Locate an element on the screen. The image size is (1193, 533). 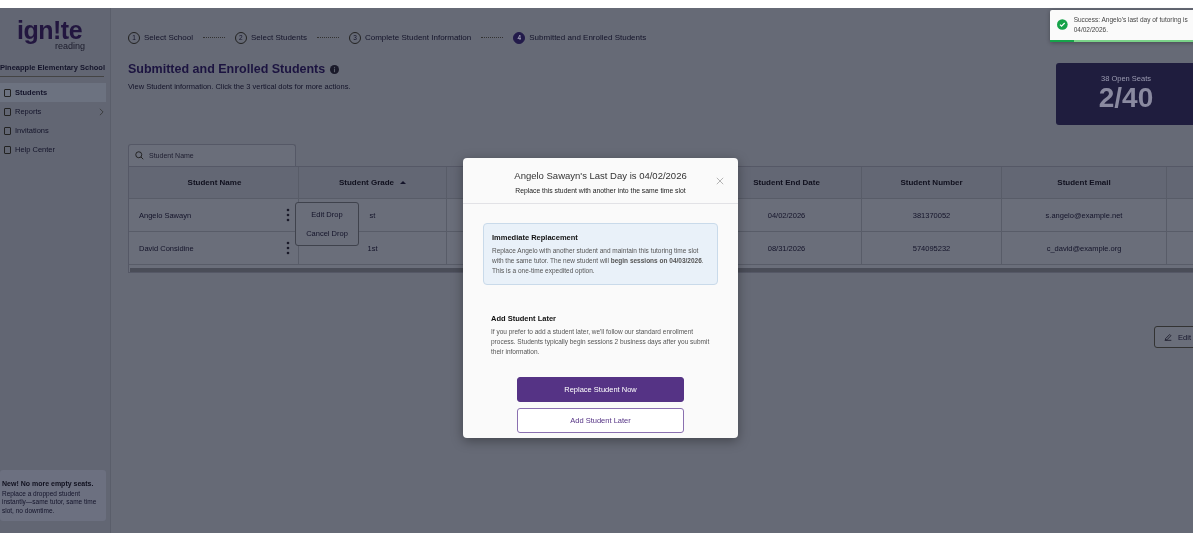
modal-title: Angelo Sawayn's Last Day is 04/02/2026 is located at coordinates (600, 175).